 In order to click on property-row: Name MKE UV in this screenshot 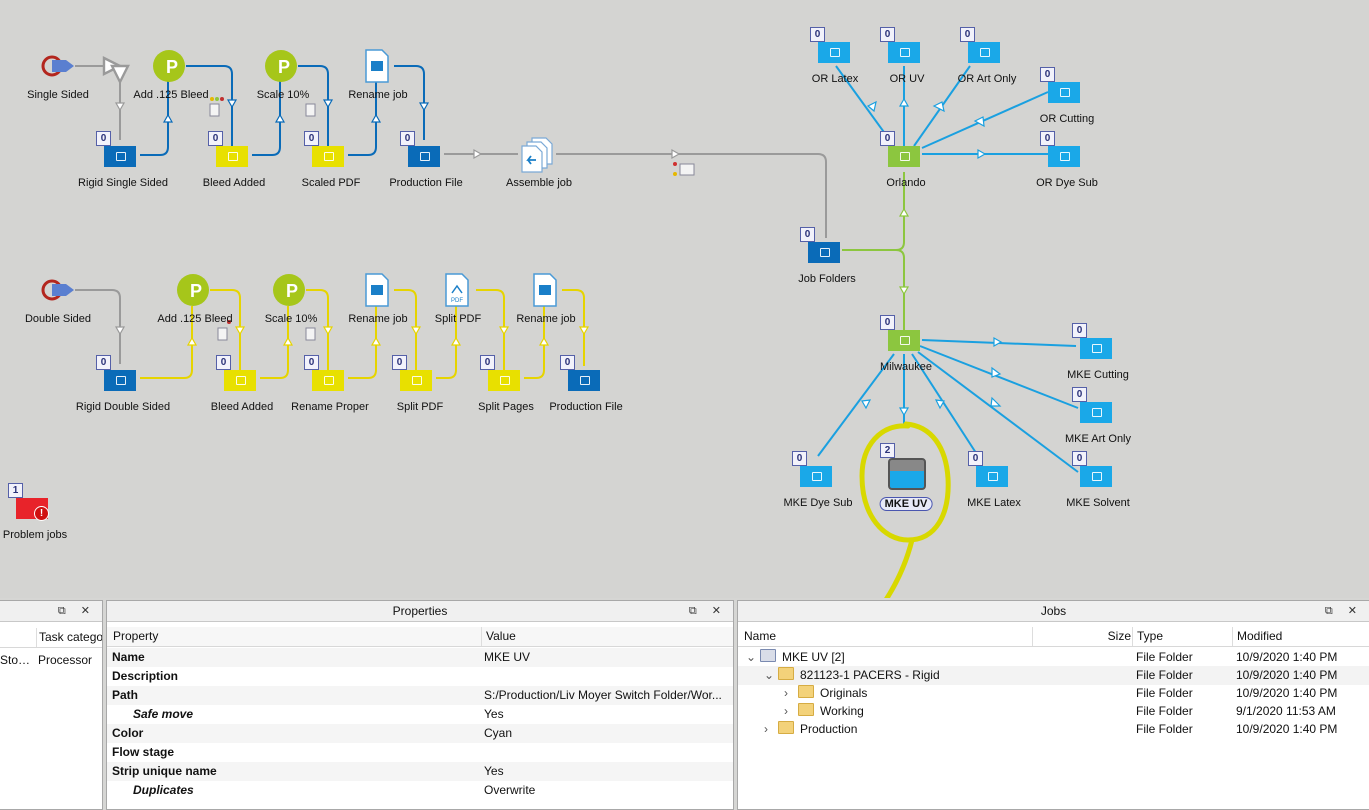, I will do `click(420, 657)`.